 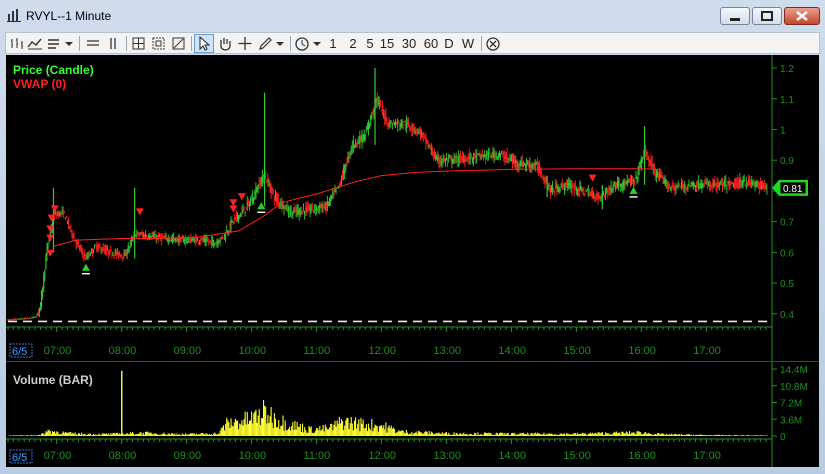 I want to click on crosshair-icon, so click(x=245, y=43).